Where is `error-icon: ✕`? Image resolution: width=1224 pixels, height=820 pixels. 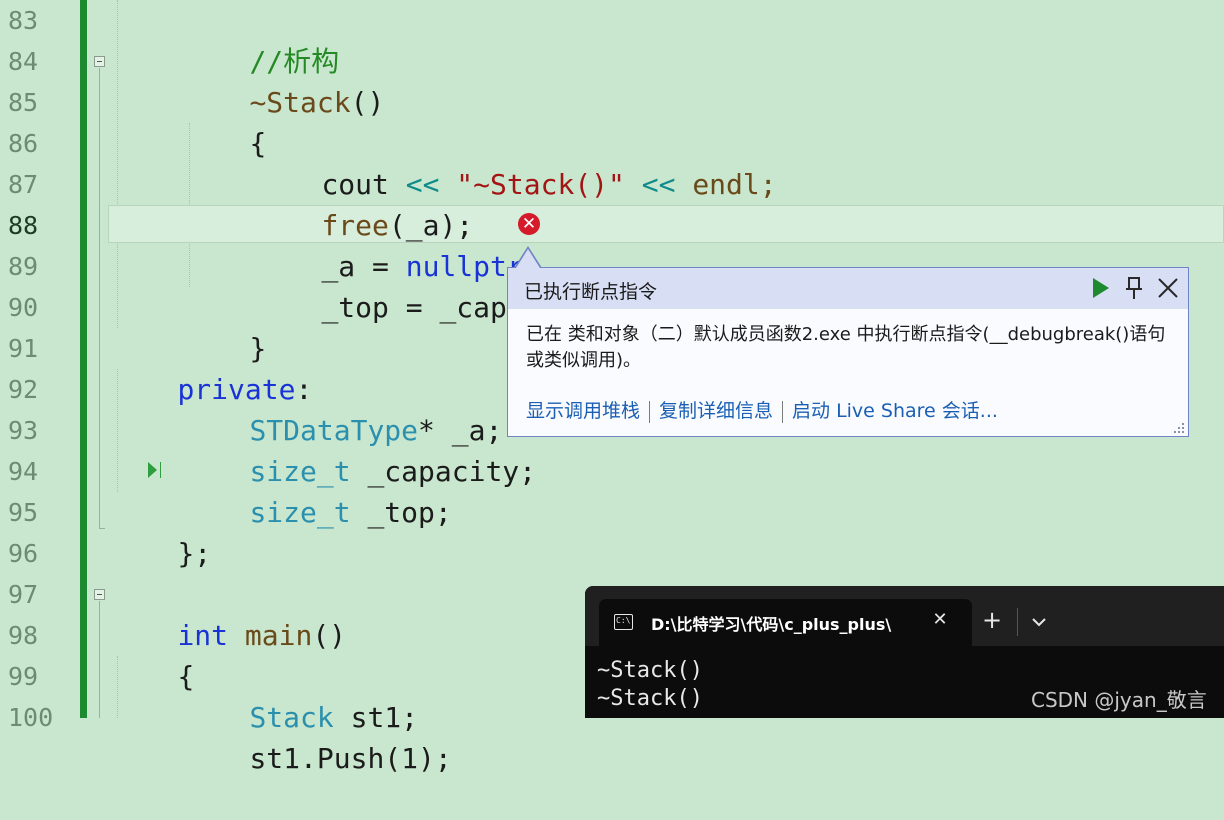 error-icon: ✕ is located at coordinates (529, 224).